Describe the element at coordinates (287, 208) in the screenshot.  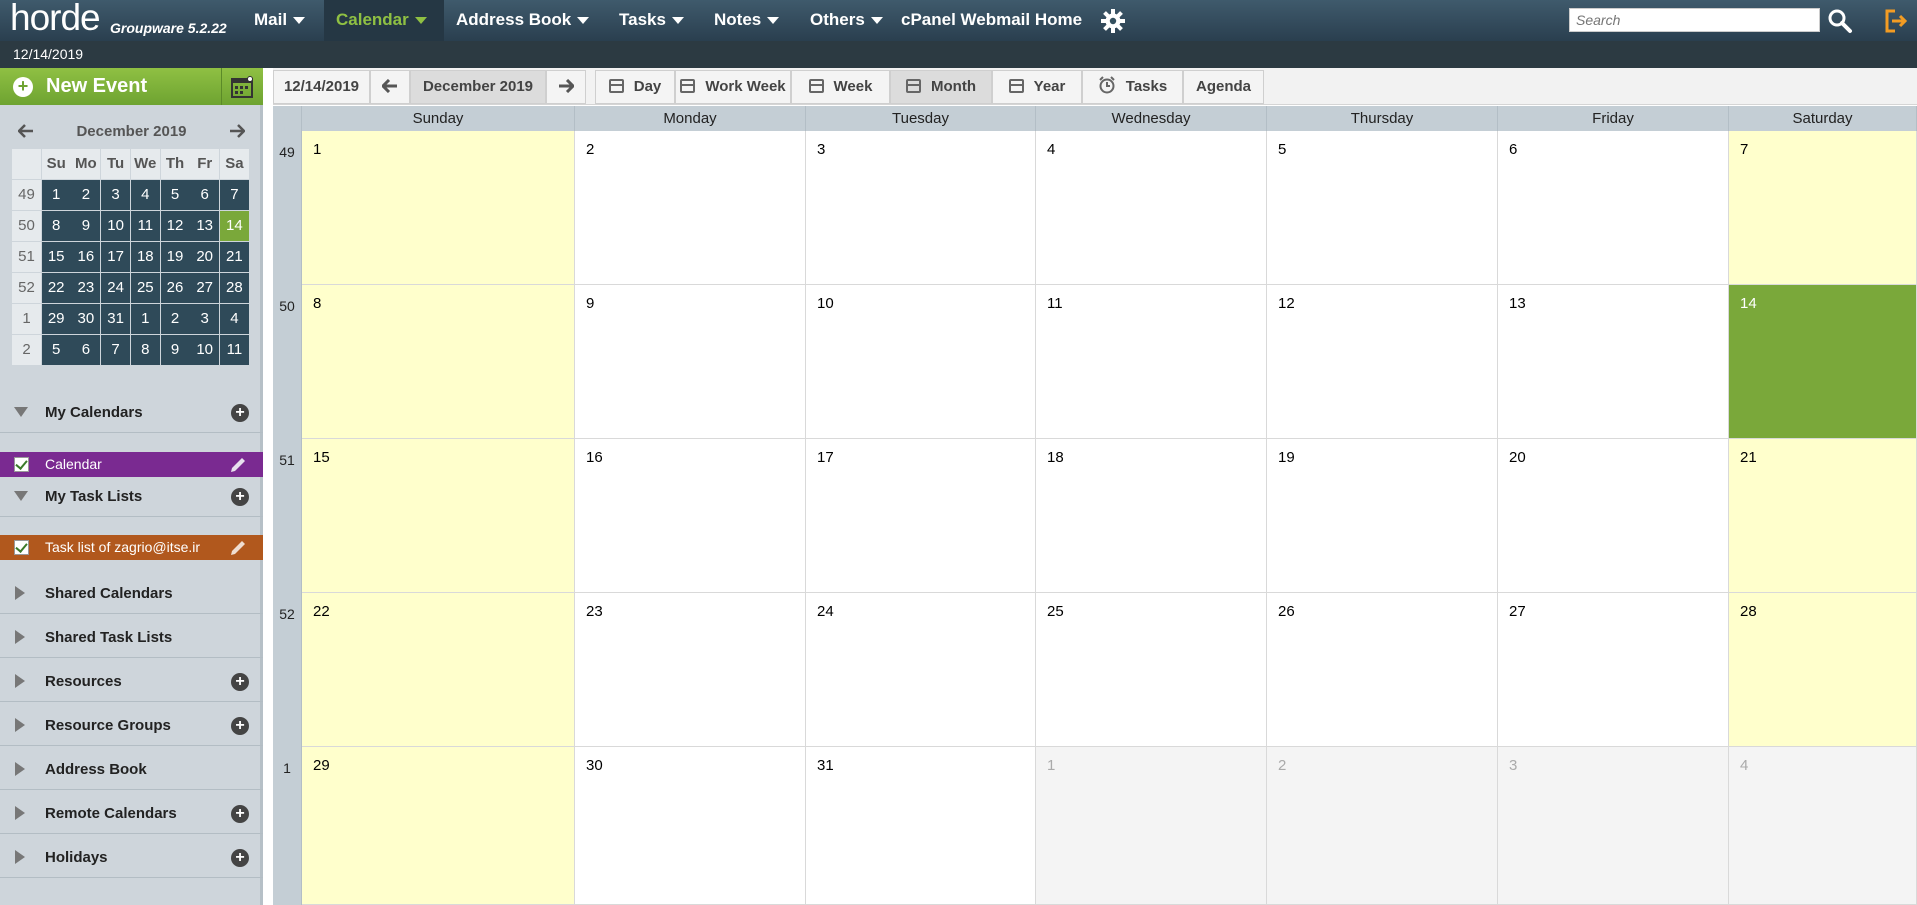
I see `week-number: 49` at that location.